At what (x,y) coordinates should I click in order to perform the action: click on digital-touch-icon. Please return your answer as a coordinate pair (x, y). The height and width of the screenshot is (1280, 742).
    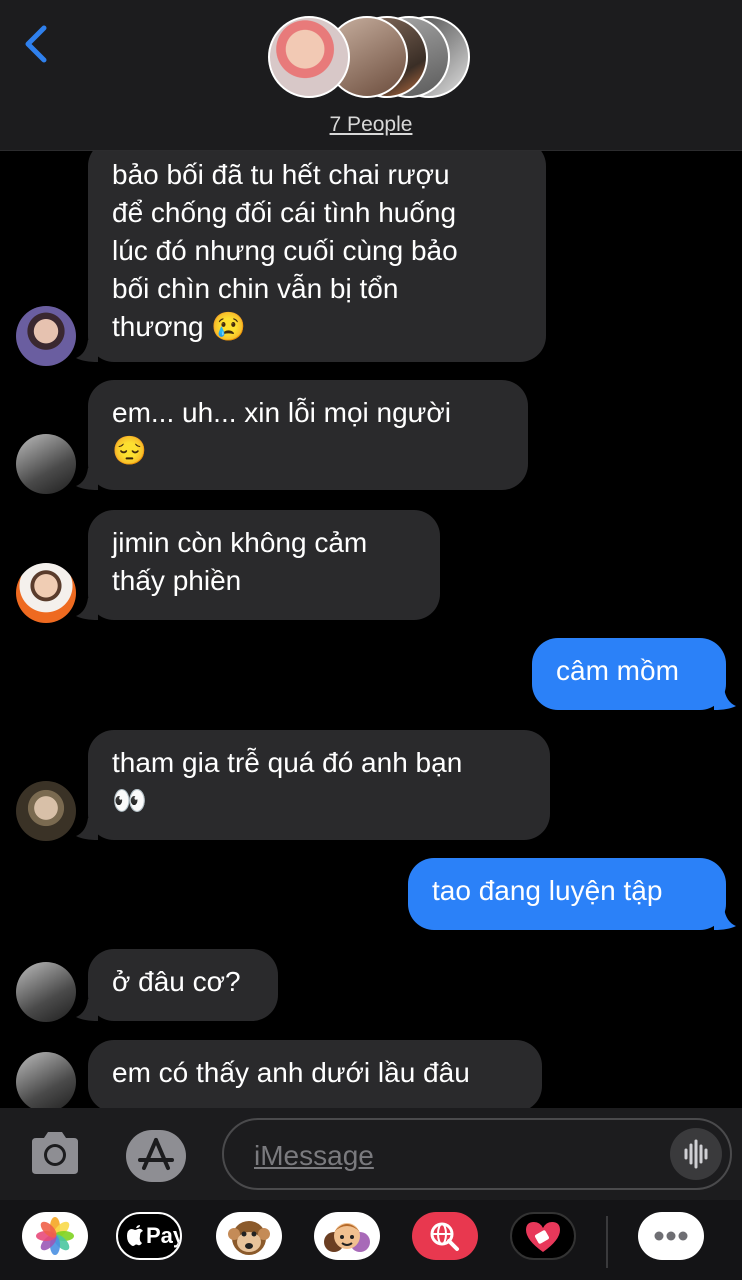
    Looking at the image, I should click on (543, 1236).